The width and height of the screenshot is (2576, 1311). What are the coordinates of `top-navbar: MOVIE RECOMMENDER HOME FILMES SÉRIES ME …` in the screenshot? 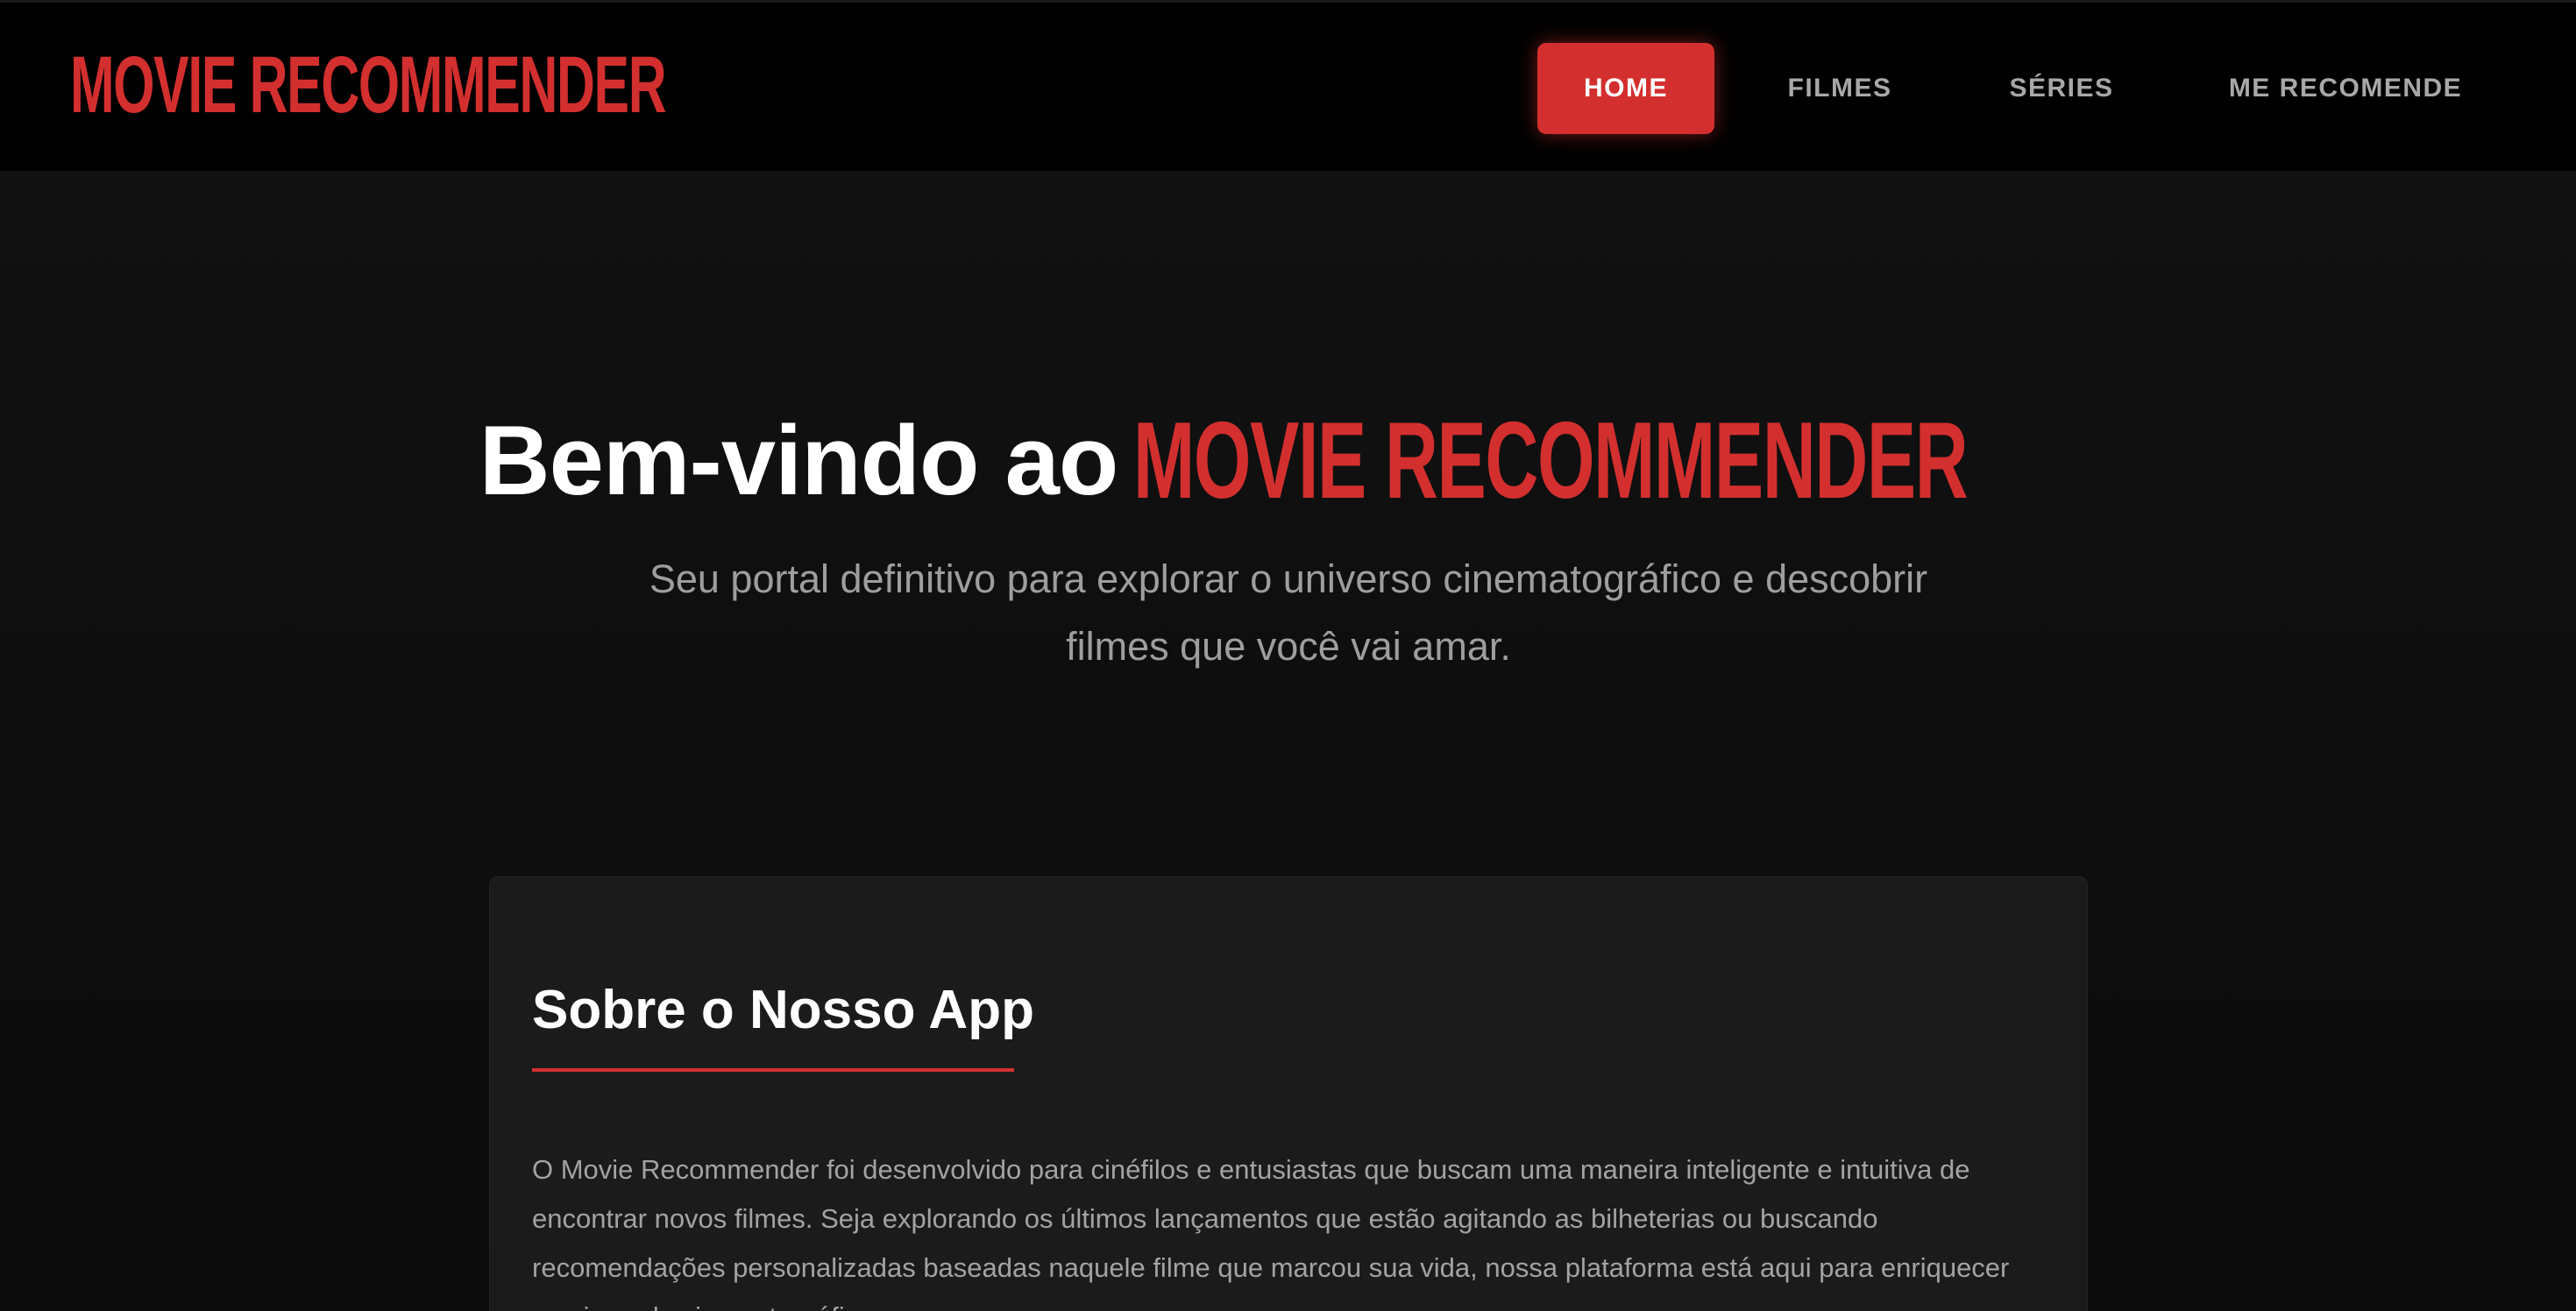 It's located at (1288, 86).